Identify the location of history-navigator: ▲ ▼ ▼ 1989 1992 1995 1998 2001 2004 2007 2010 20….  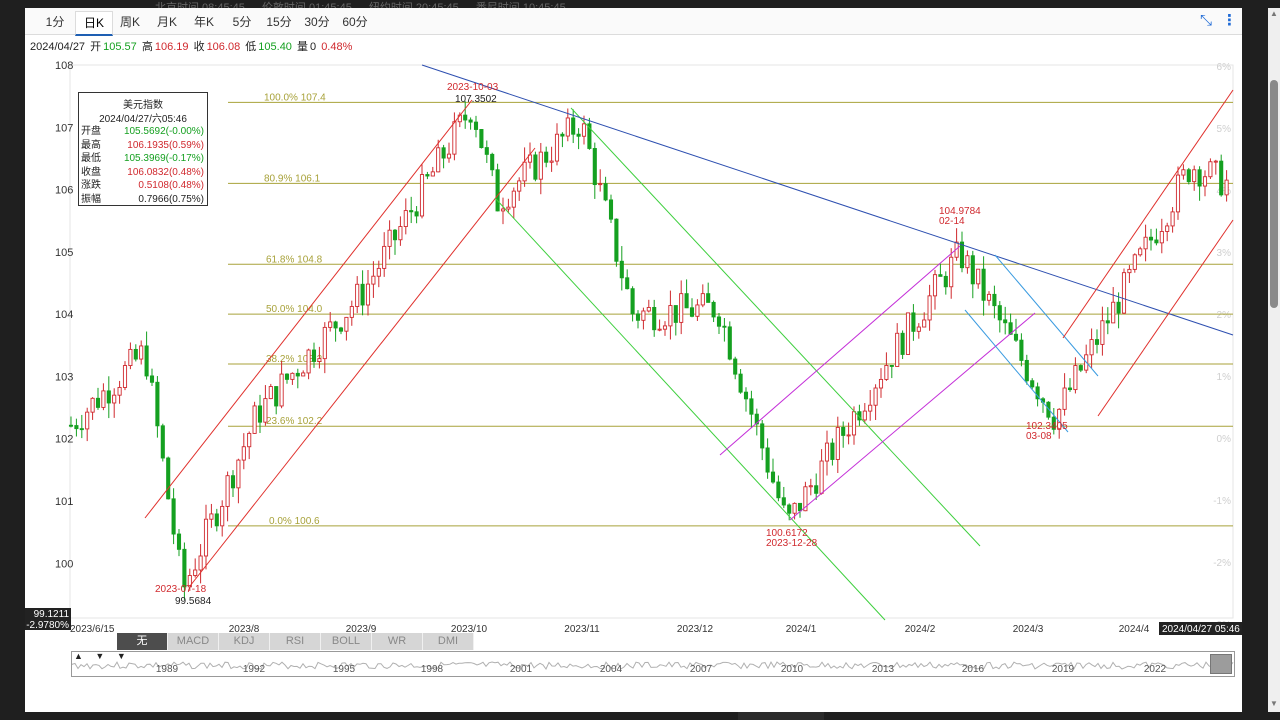
(653, 664).